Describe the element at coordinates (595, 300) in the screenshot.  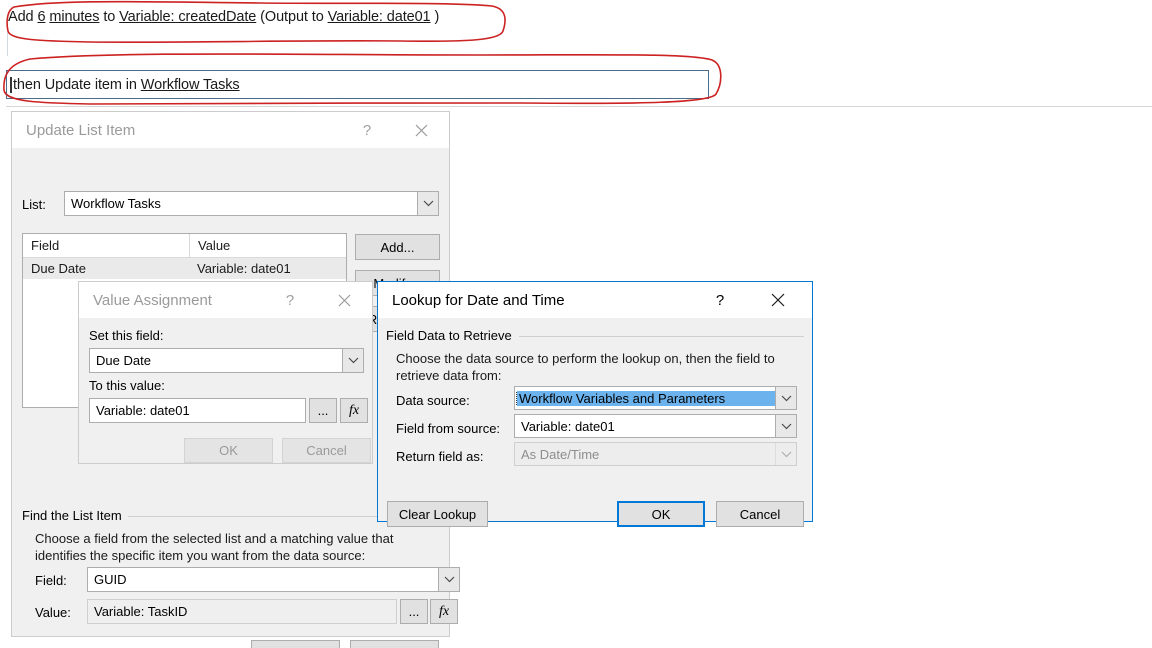
I see `lookup-titlebar: Lookup for Date and Time ?` at that location.